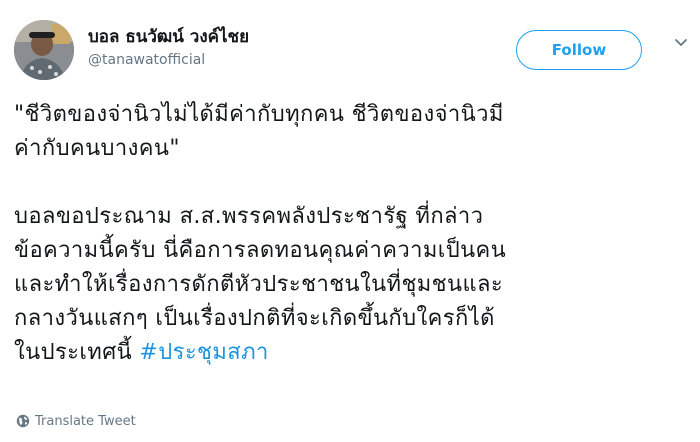 This screenshot has height=442, width=700. Describe the element at coordinates (97, 148) in the screenshot. I see `tweet-line: ค่ากับคนบางคน"` at that location.